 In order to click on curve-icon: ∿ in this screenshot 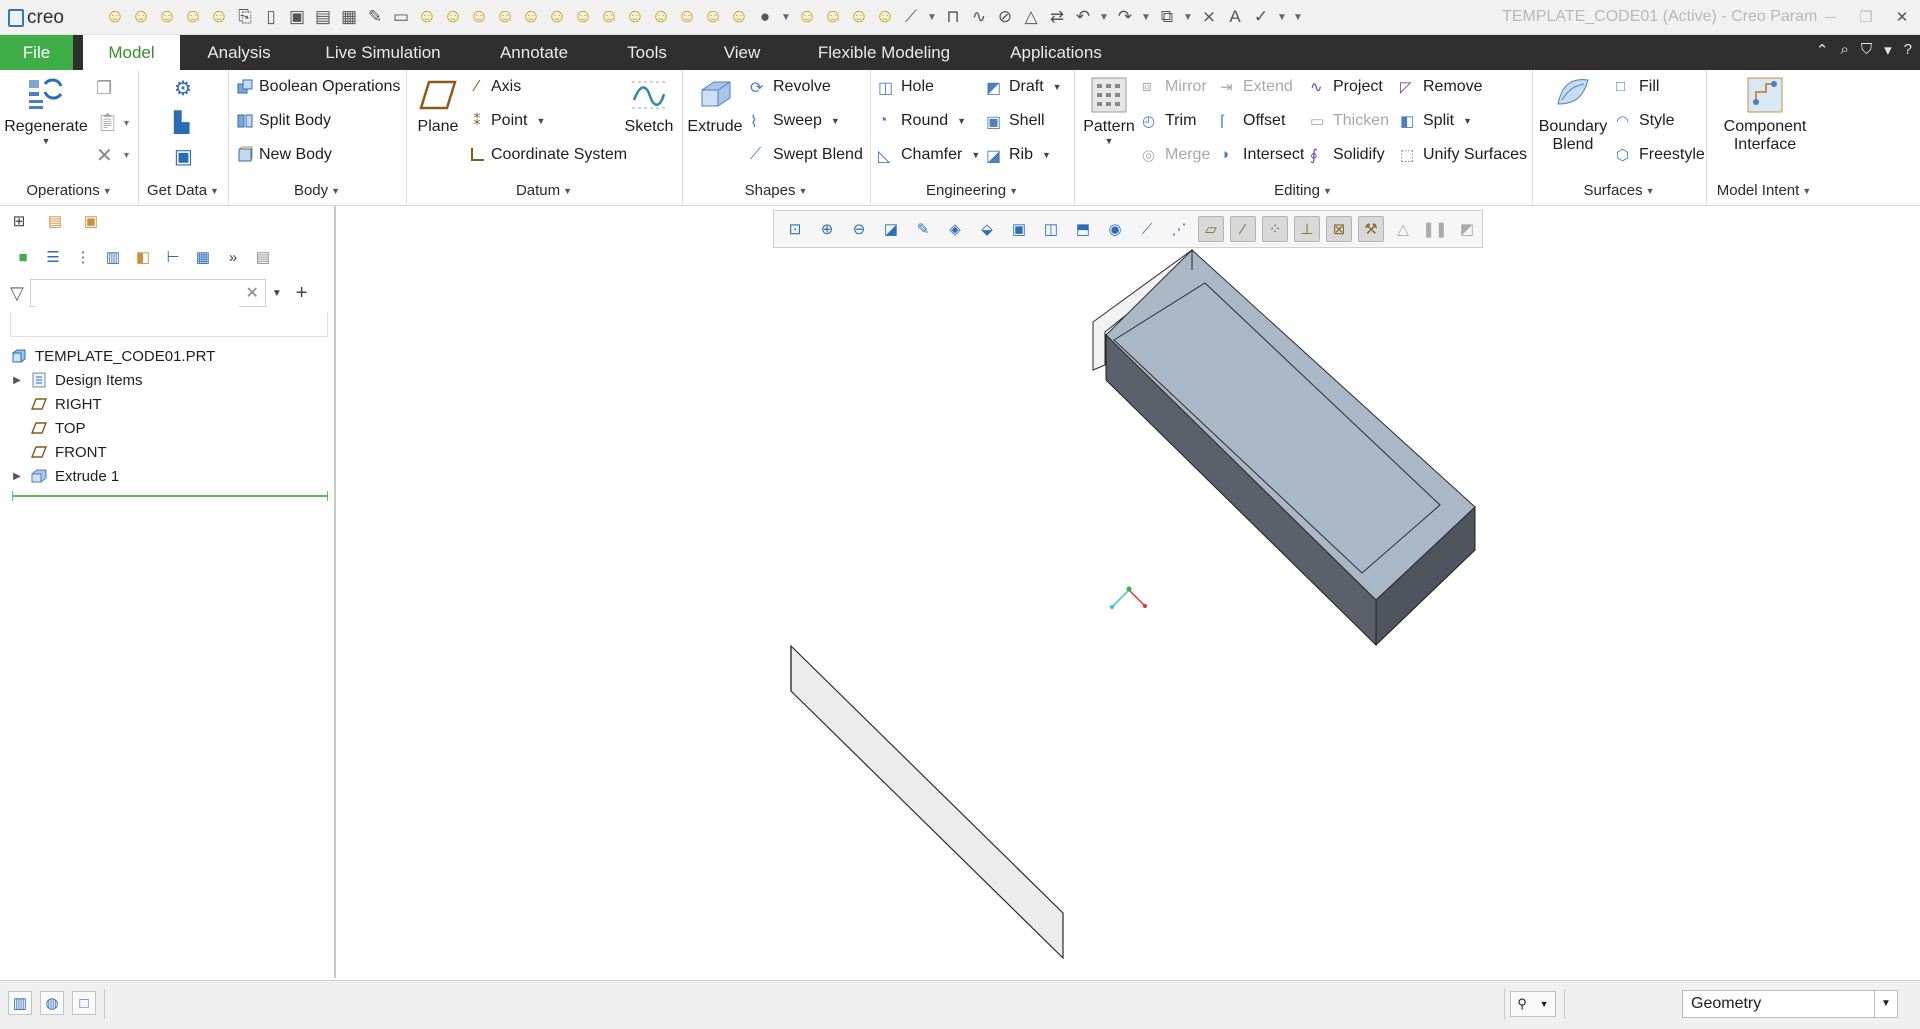, I will do `click(979, 17)`.